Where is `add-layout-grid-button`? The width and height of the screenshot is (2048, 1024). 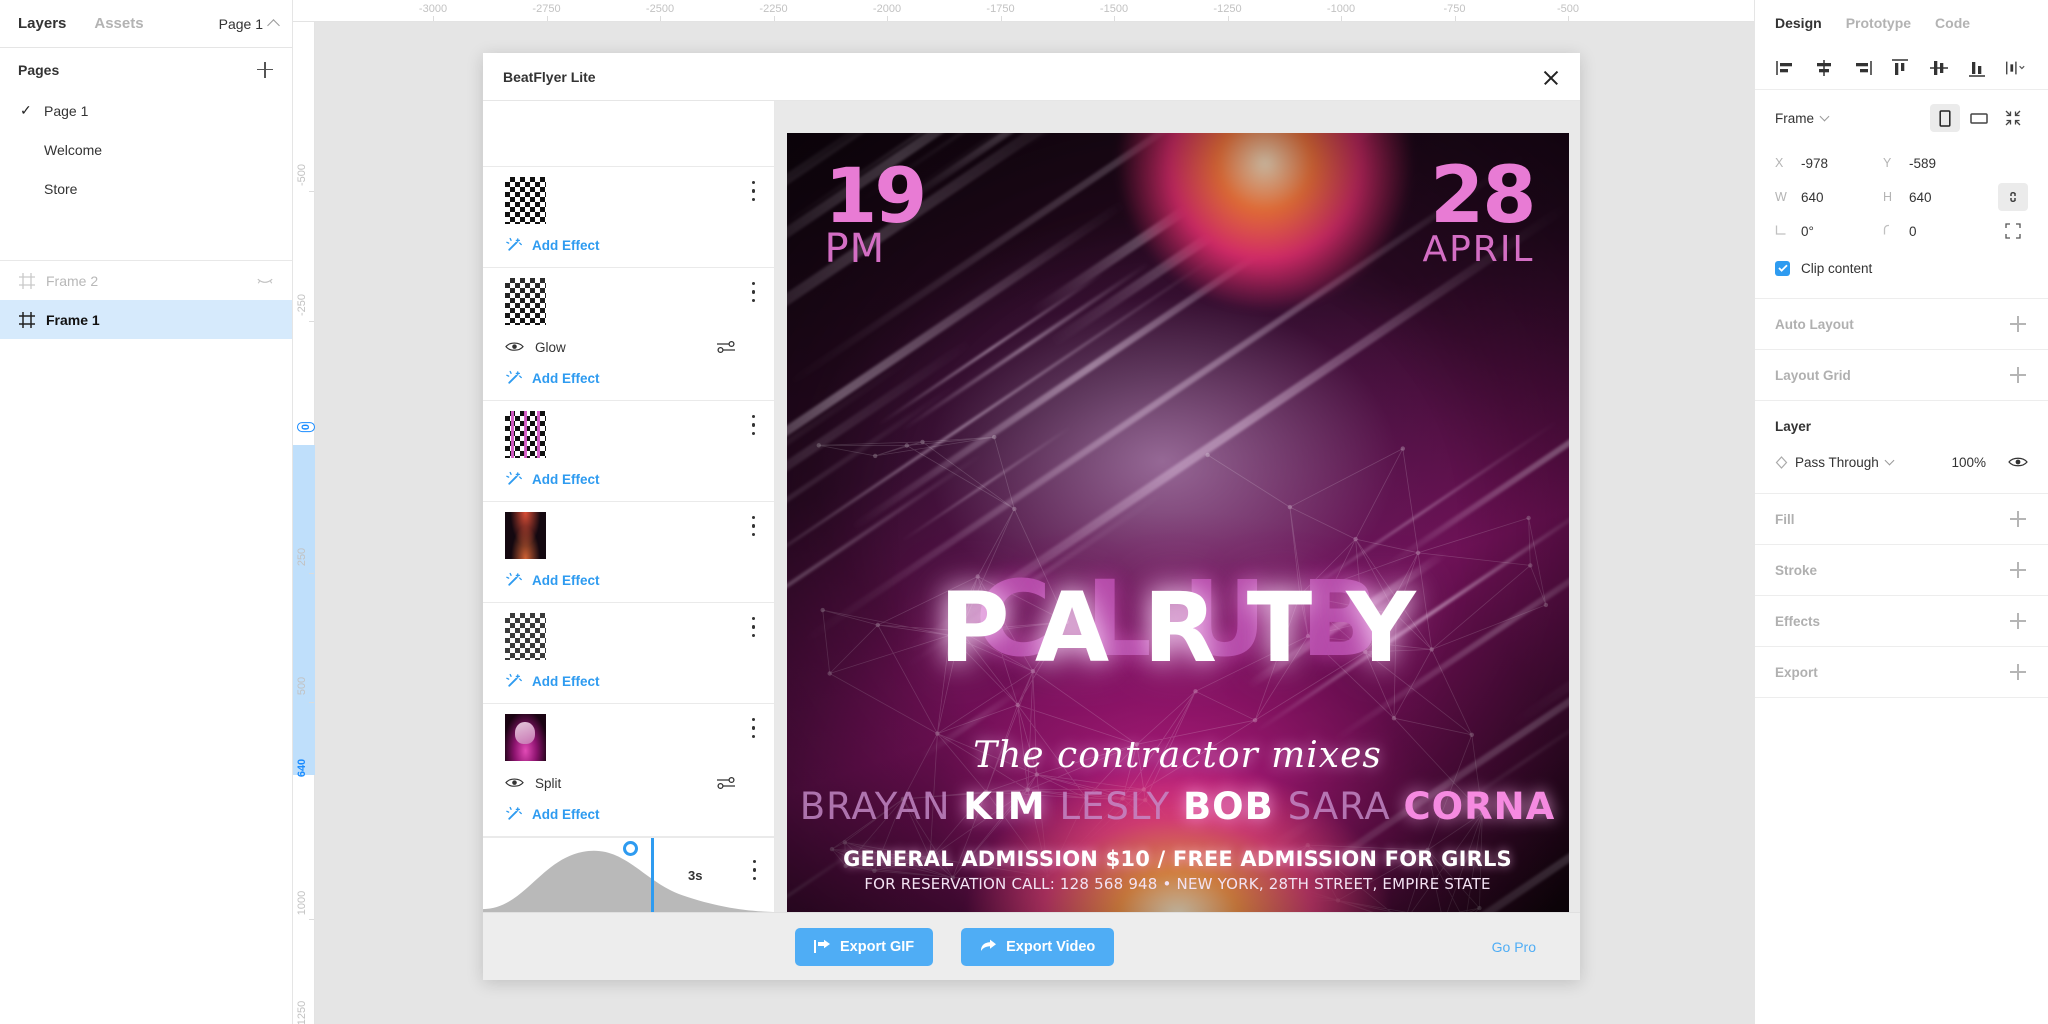
add-layout-grid-button is located at coordinates (2018, 375).